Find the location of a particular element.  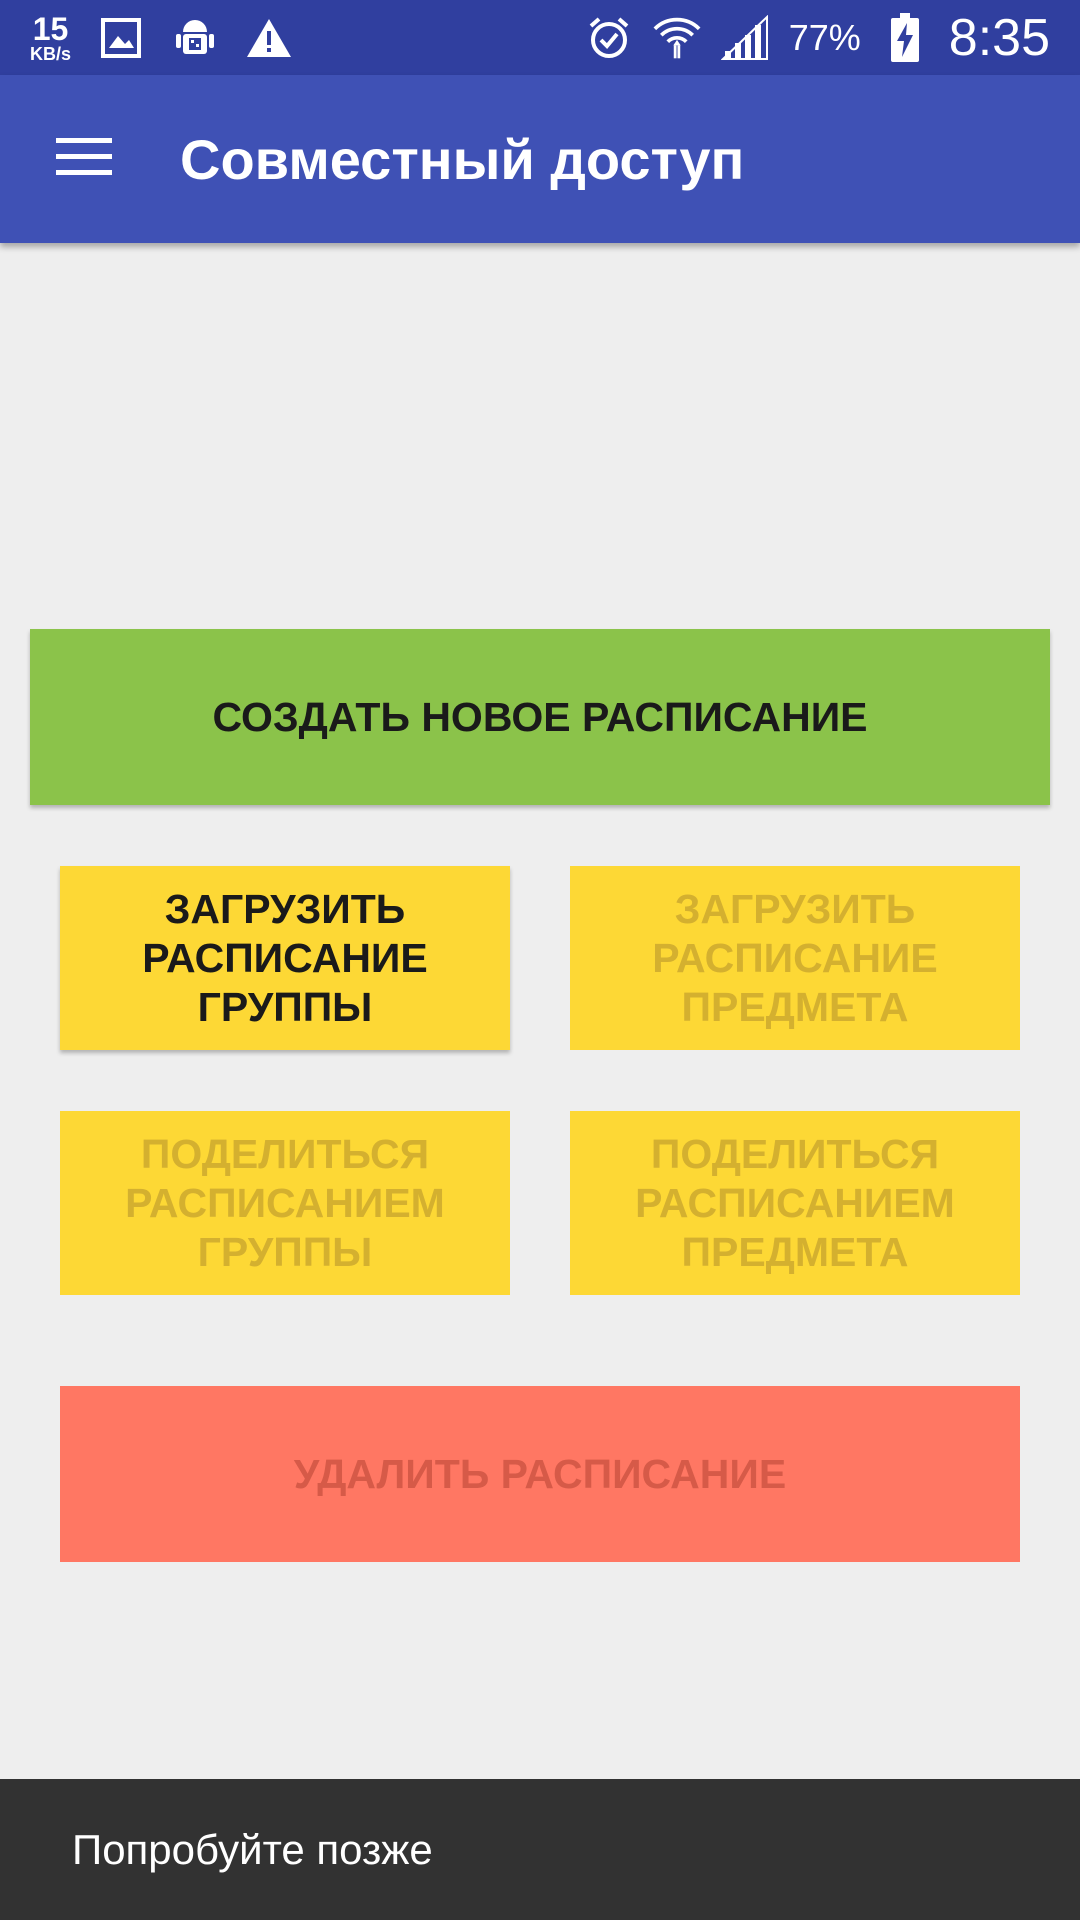

load-subject-schedule-label: ЗАГРУЗИТЬ РАСПИСАНИЕ ПРЕДМЕТА is located at coordinates (795, 957).